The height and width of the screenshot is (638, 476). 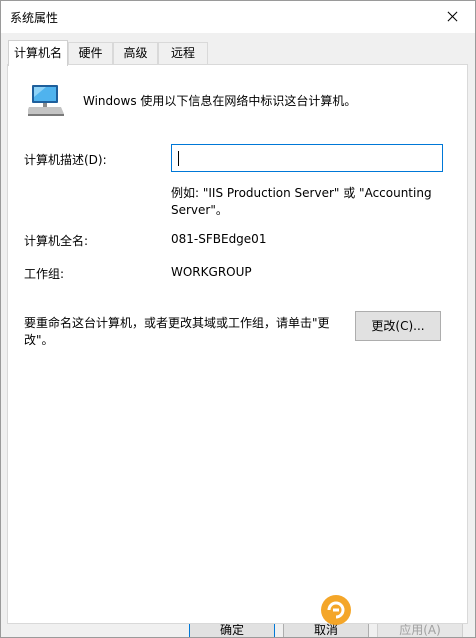 I want to click on tab-computer-name-label: 计算机名, so click(x=37, y=53).